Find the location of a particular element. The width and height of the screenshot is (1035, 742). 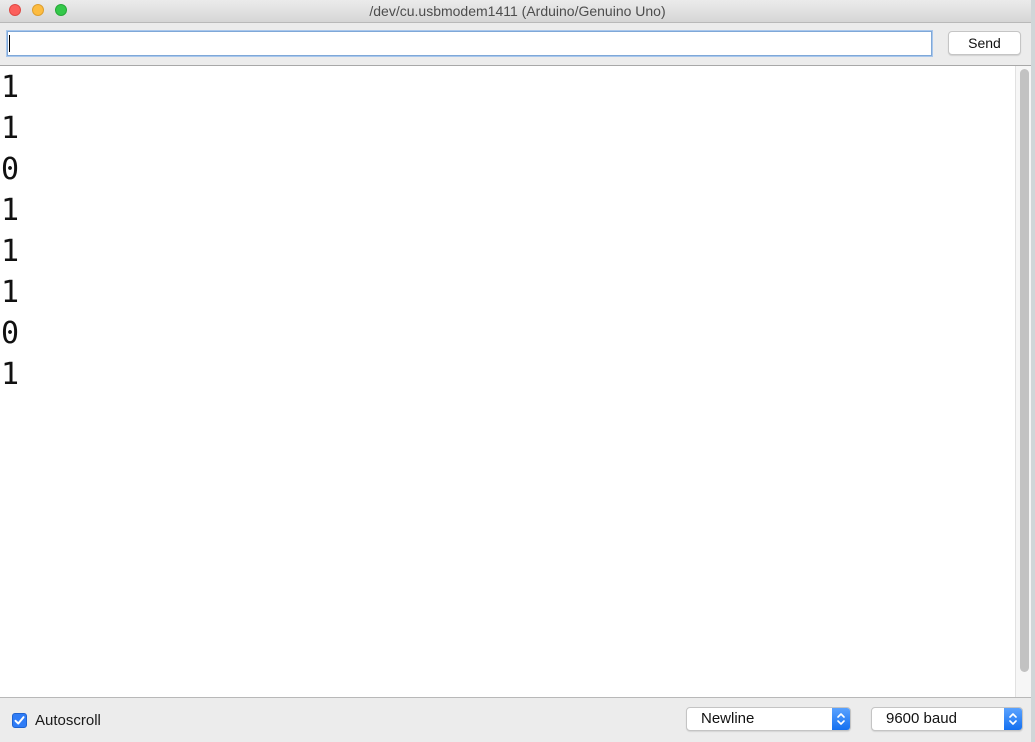

checkmark-icon is located at coordinates (19, 720).